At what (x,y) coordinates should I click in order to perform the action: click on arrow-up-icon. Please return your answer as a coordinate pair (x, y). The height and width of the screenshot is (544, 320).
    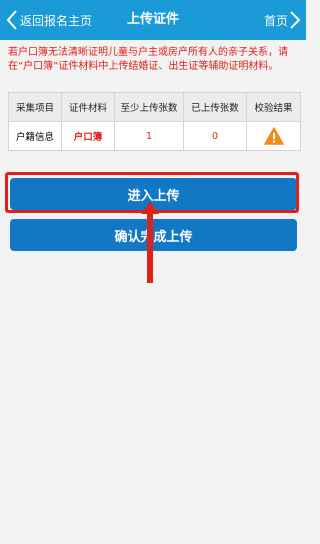
    Looking at the image, I should click on (150, 242).